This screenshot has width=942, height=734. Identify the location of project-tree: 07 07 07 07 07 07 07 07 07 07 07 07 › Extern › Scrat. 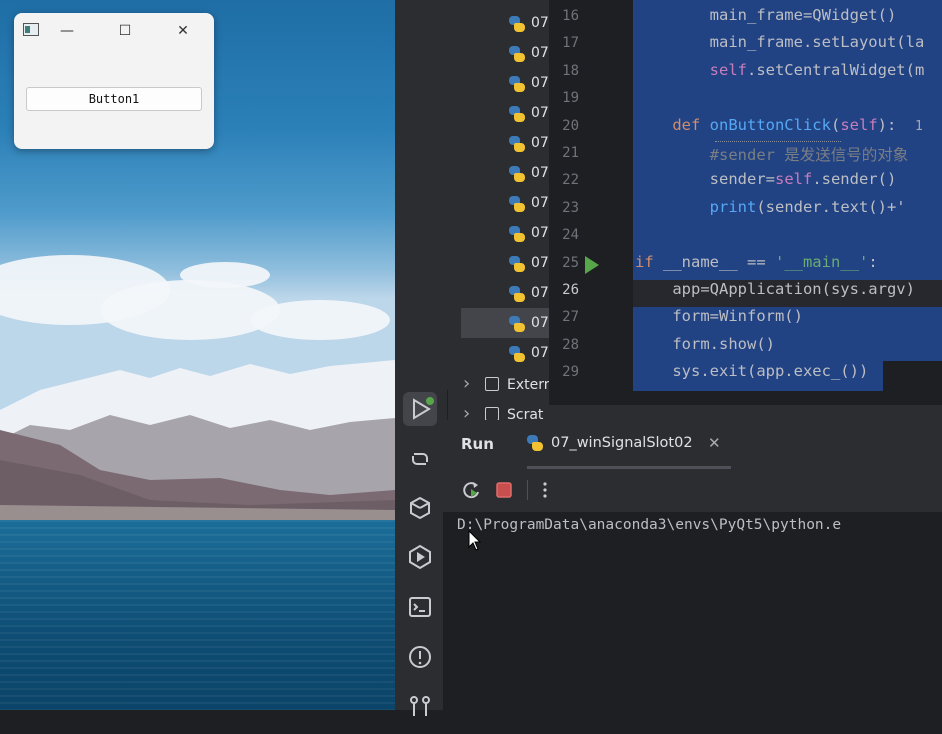
(472, 210).